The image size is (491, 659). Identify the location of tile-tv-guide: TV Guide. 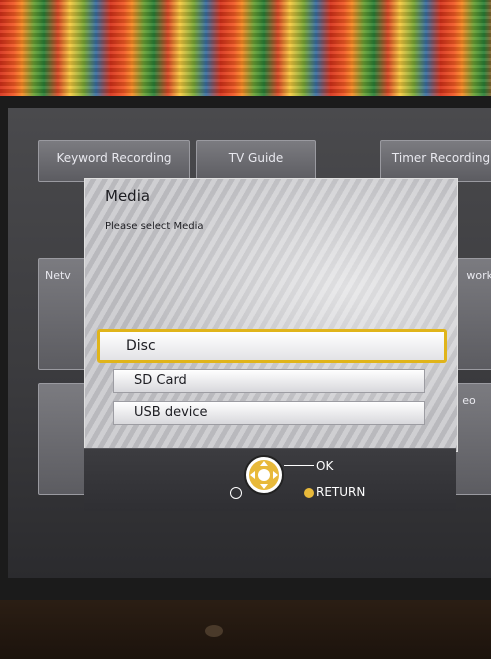
(256, 161).